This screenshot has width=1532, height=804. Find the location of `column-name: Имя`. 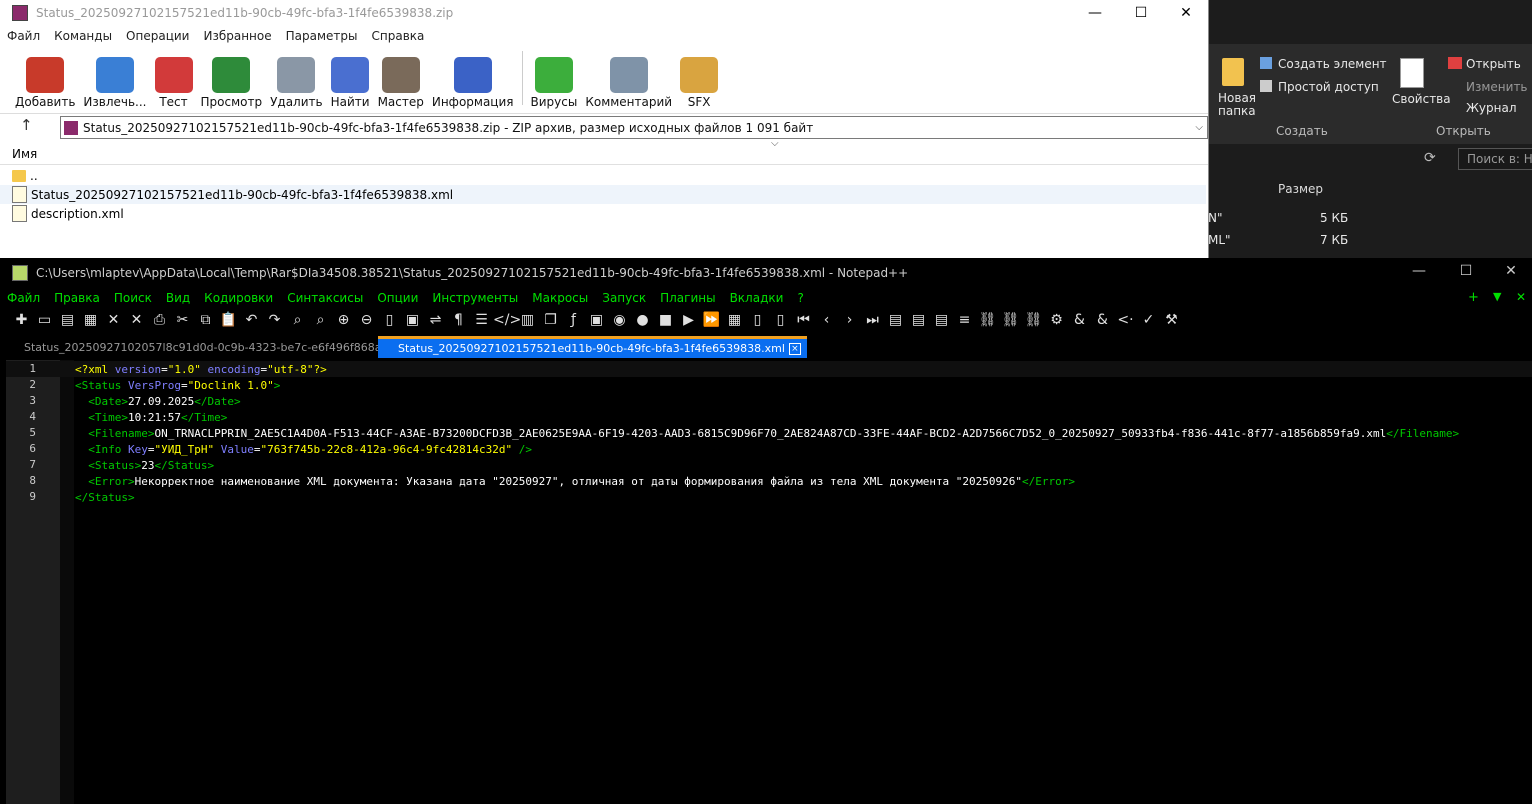

column-name: Имя is located at coordinates (24, 154).